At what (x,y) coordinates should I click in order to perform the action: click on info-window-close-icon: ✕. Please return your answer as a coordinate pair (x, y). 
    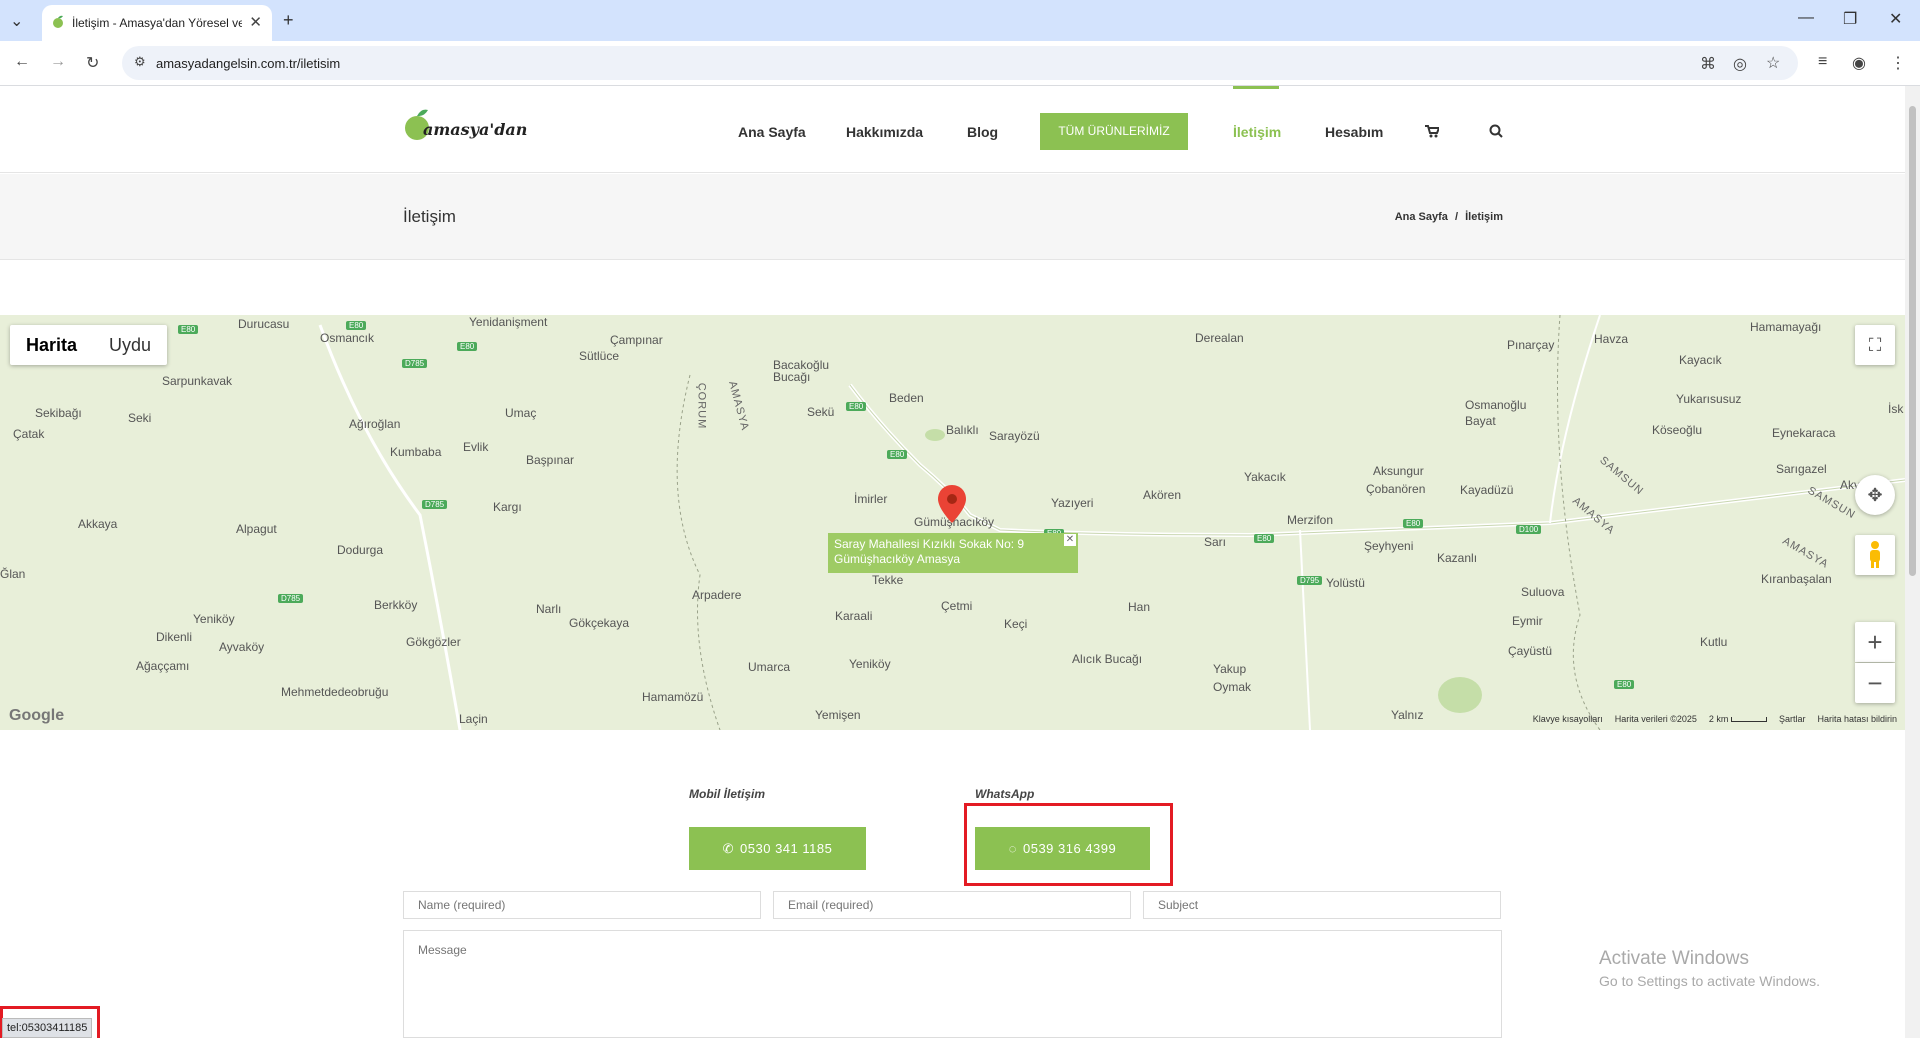
    Looking at the image, I should click on (1070, 540).